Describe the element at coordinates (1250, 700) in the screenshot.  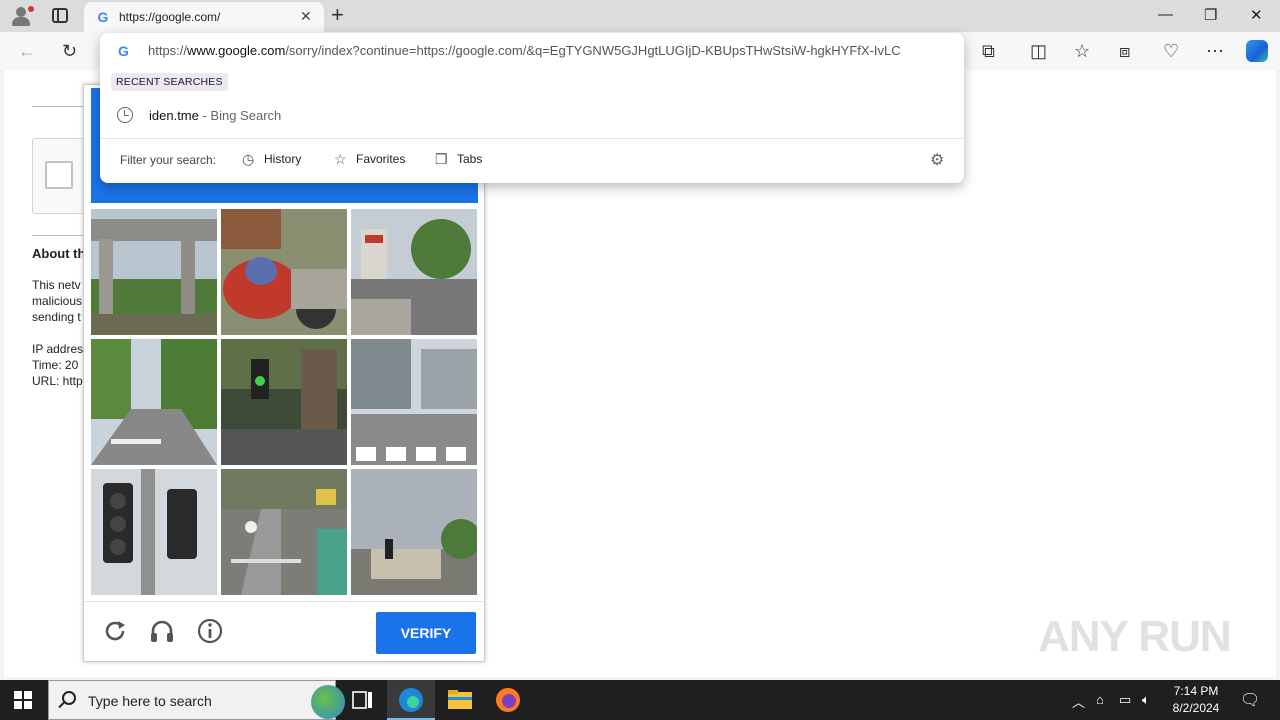
I see `notifications-icon: 🗨︎` at that location.